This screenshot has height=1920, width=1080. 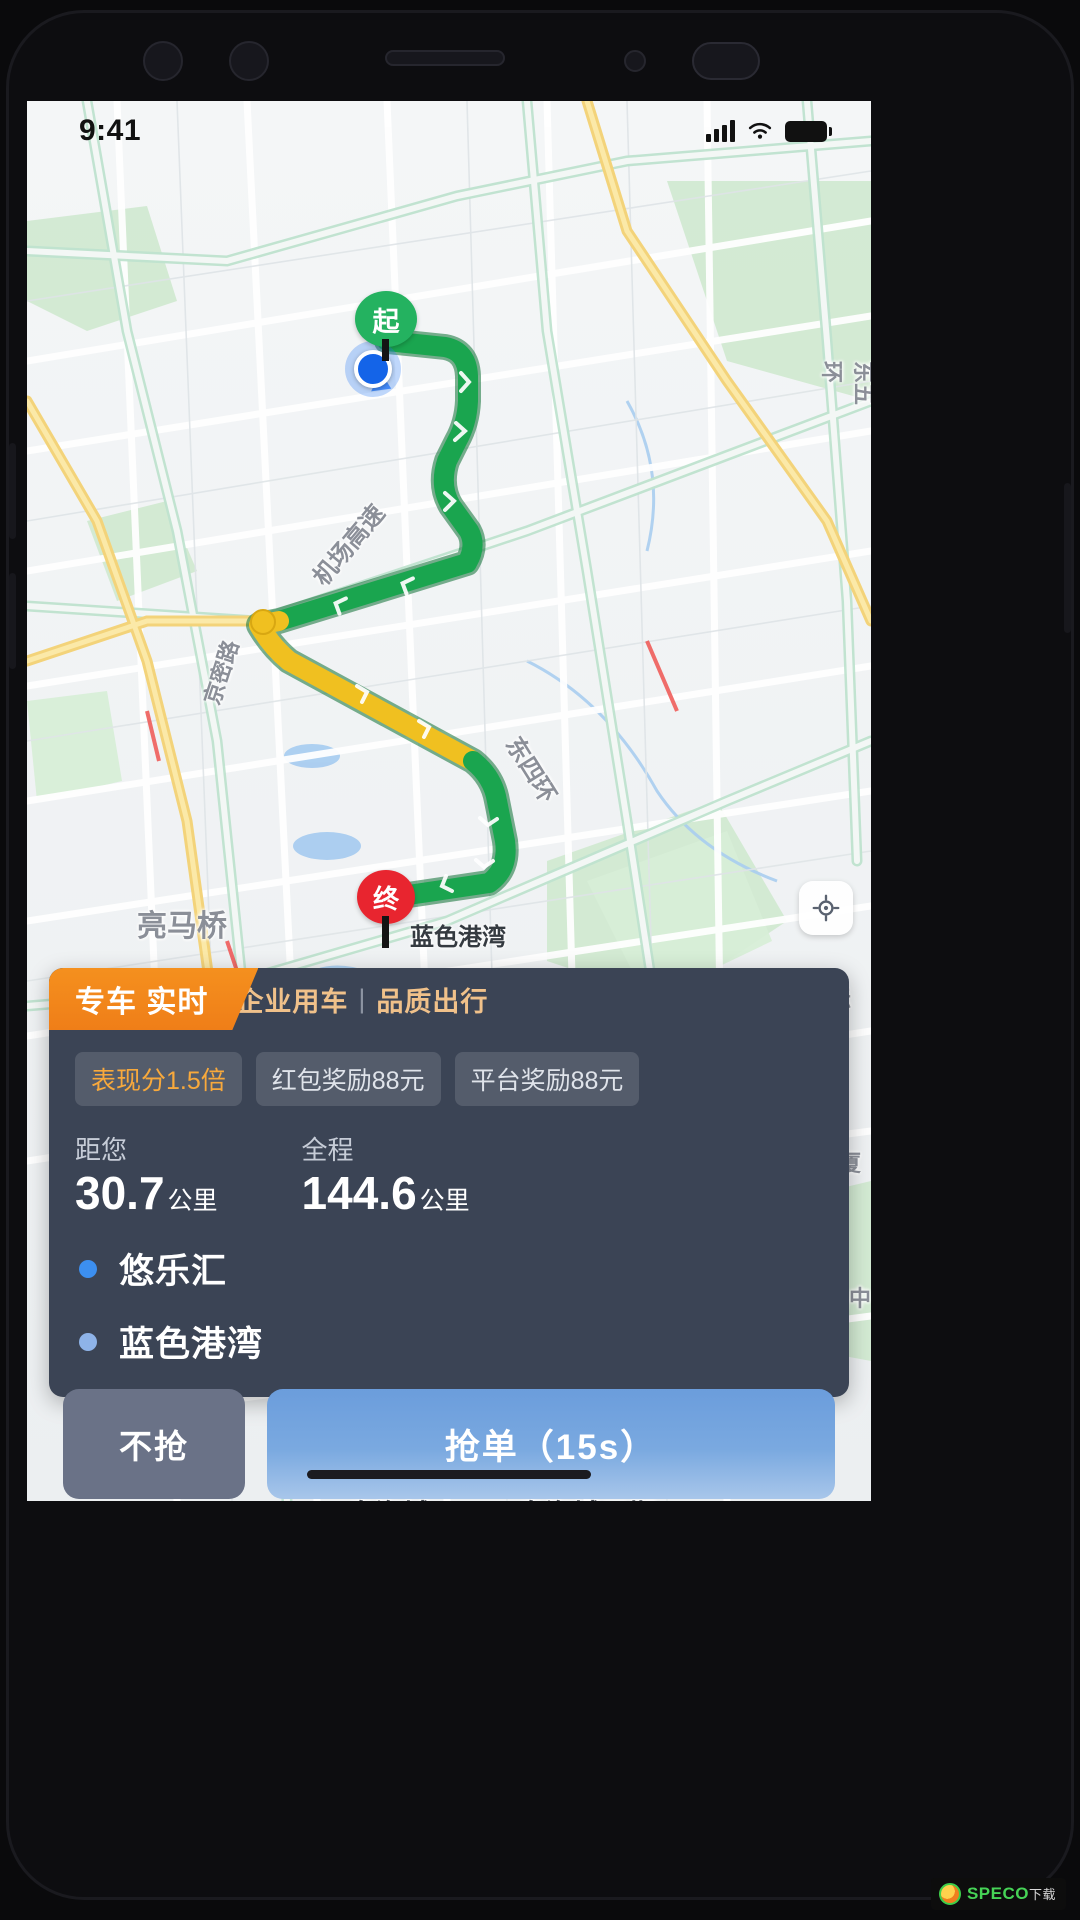 I want to click on locate-me-icon, so click(x=826, y=908).